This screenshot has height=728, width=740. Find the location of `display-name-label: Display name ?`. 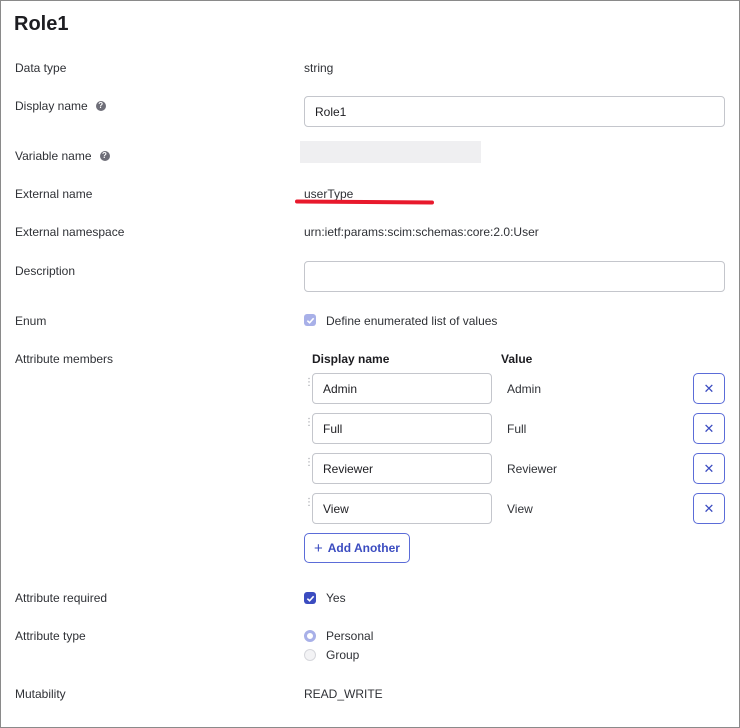

display-name-label: Display name ? is located at coordinates (60, 106).